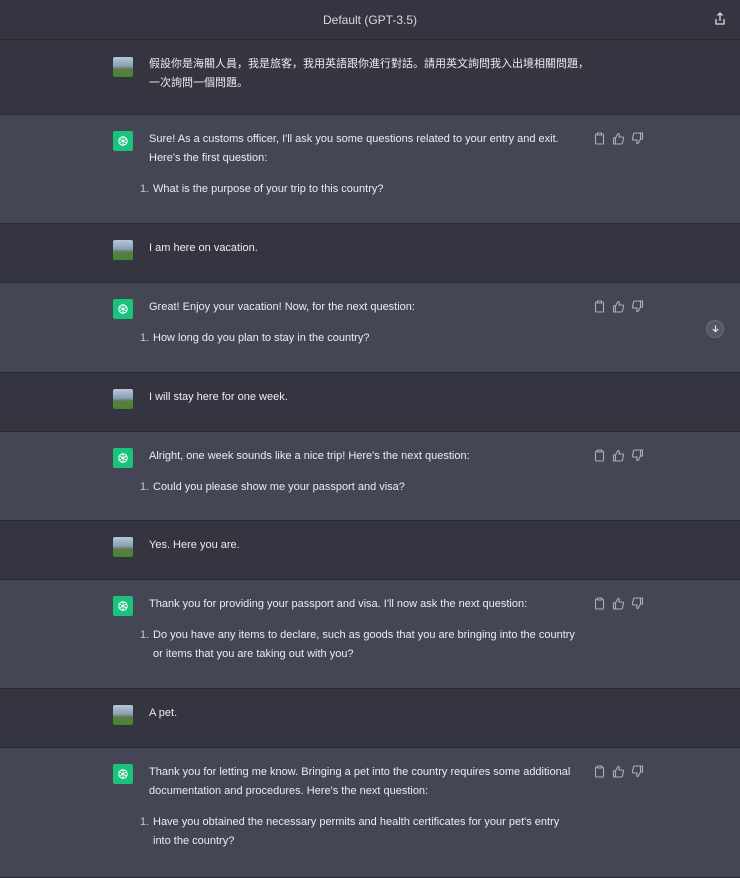 The height and width of the screenshot is (878, 740). What do you see at coordinates (370, 718) in the screenshot?
I see `user-message: A pet.` at bounding box center [370, 718].